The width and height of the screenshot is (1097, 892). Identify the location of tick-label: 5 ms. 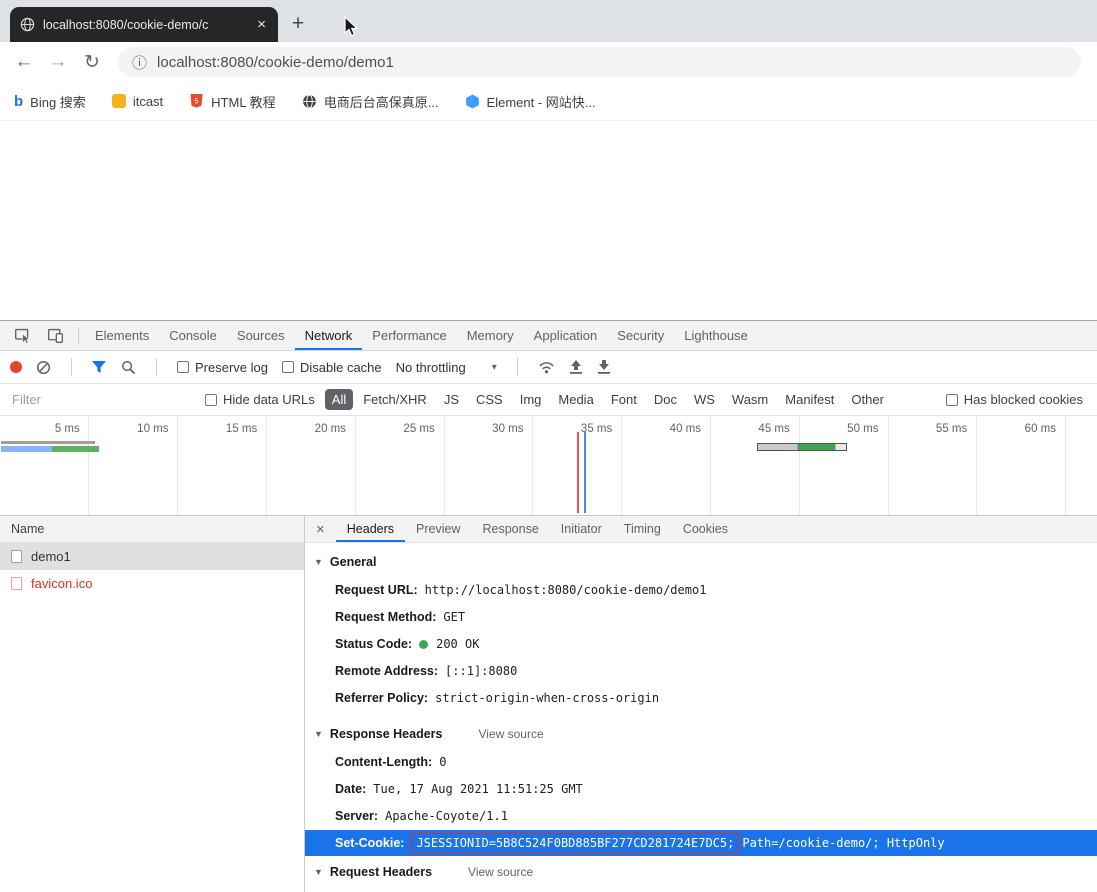
(67, 429).